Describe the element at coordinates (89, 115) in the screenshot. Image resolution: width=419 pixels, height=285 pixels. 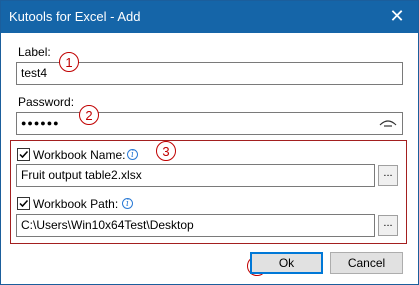
I see `annotation-badge-2: 2` at that location.